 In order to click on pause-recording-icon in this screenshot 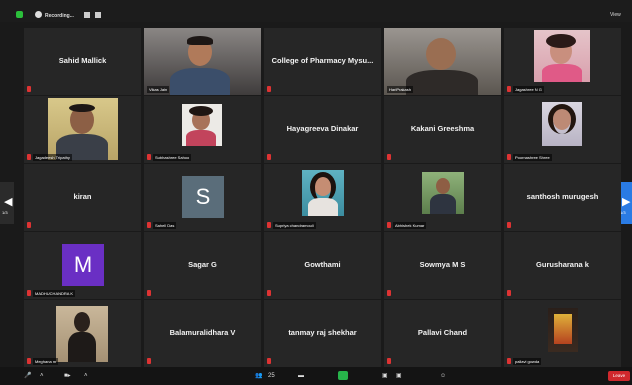, I will do `click(87, 15)`.